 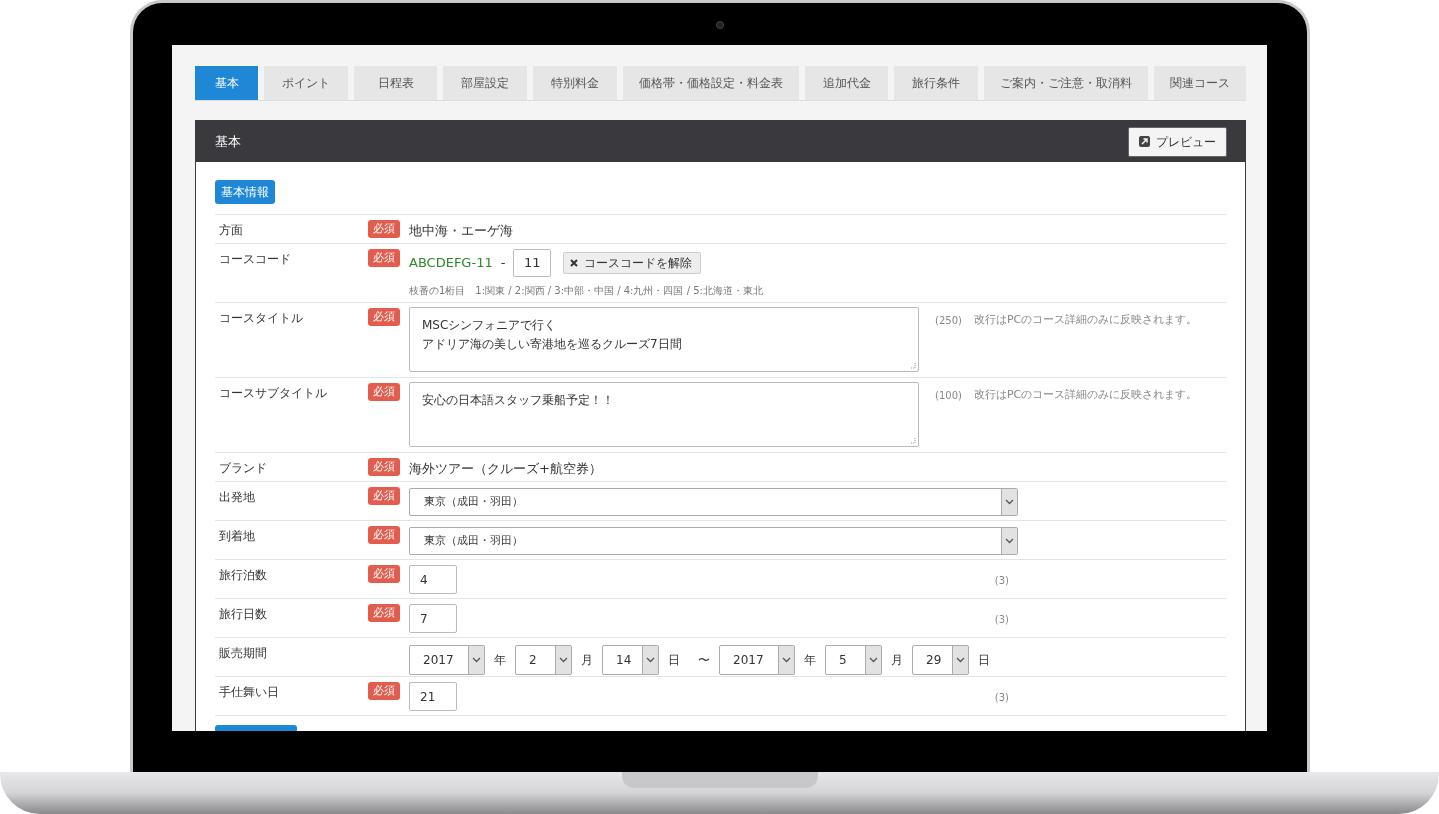 What do you see at coordinates (710, 83) in the screenshot?
I see `tab: 価格帯・価格設定・料金表` at bounding box center [710, 83].